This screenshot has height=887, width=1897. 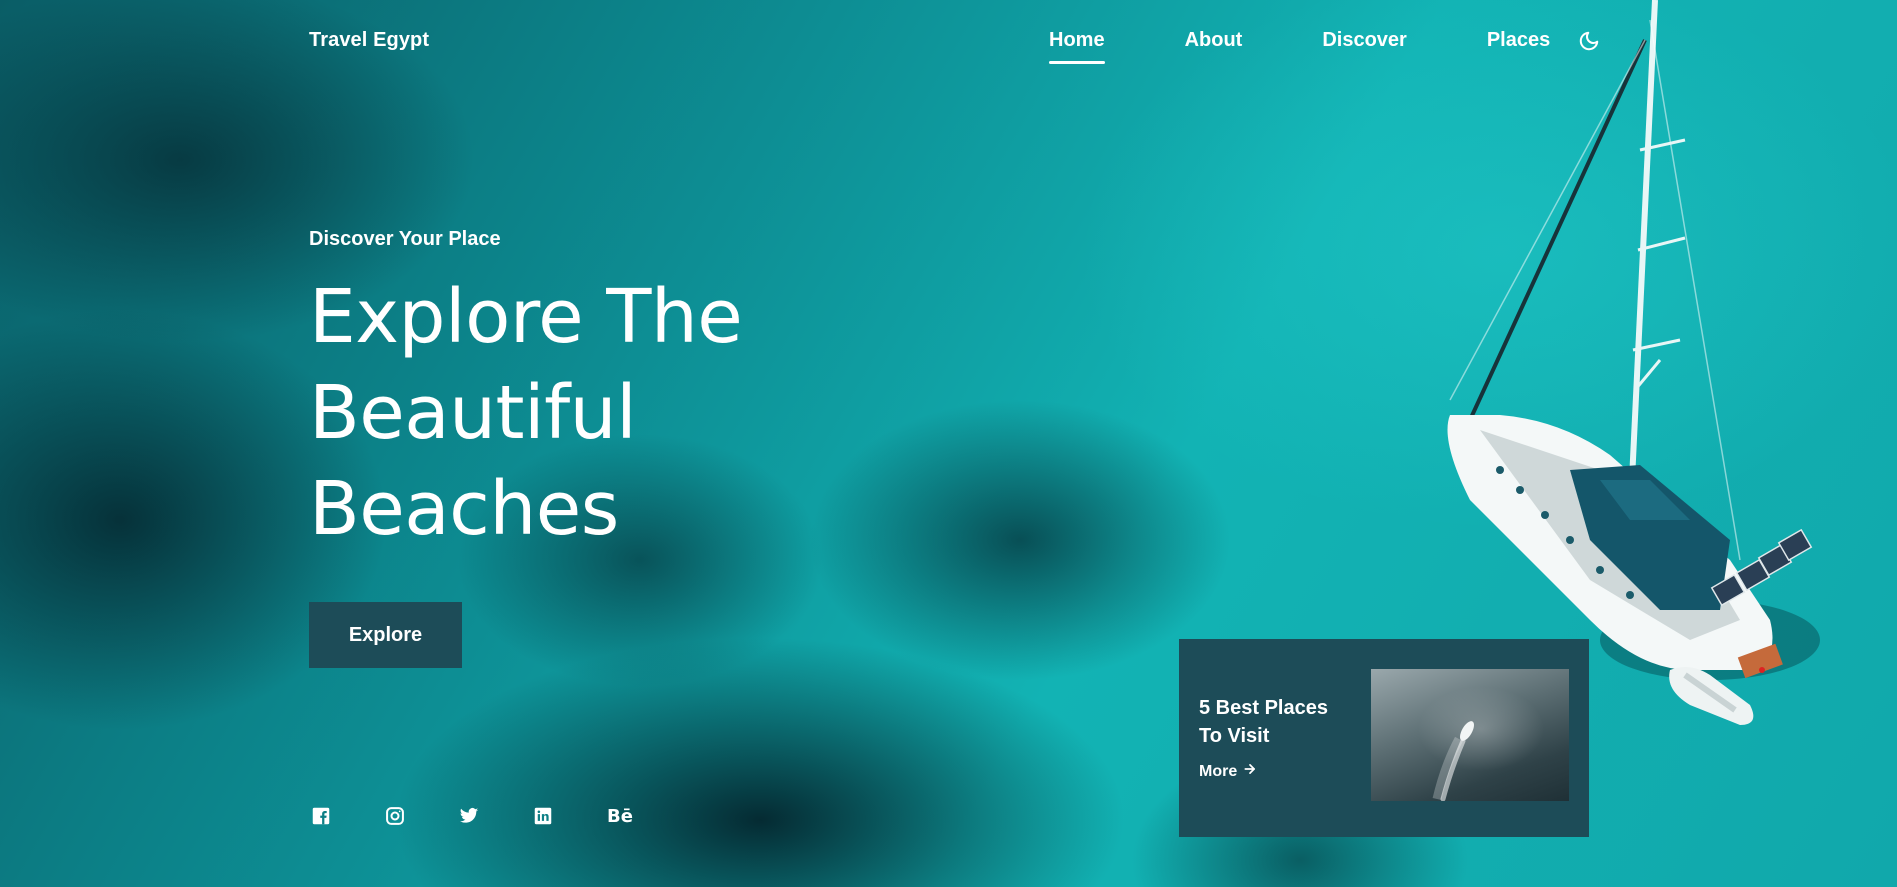 I want to click on nav-home: Home, so click(x=1077, y=46).